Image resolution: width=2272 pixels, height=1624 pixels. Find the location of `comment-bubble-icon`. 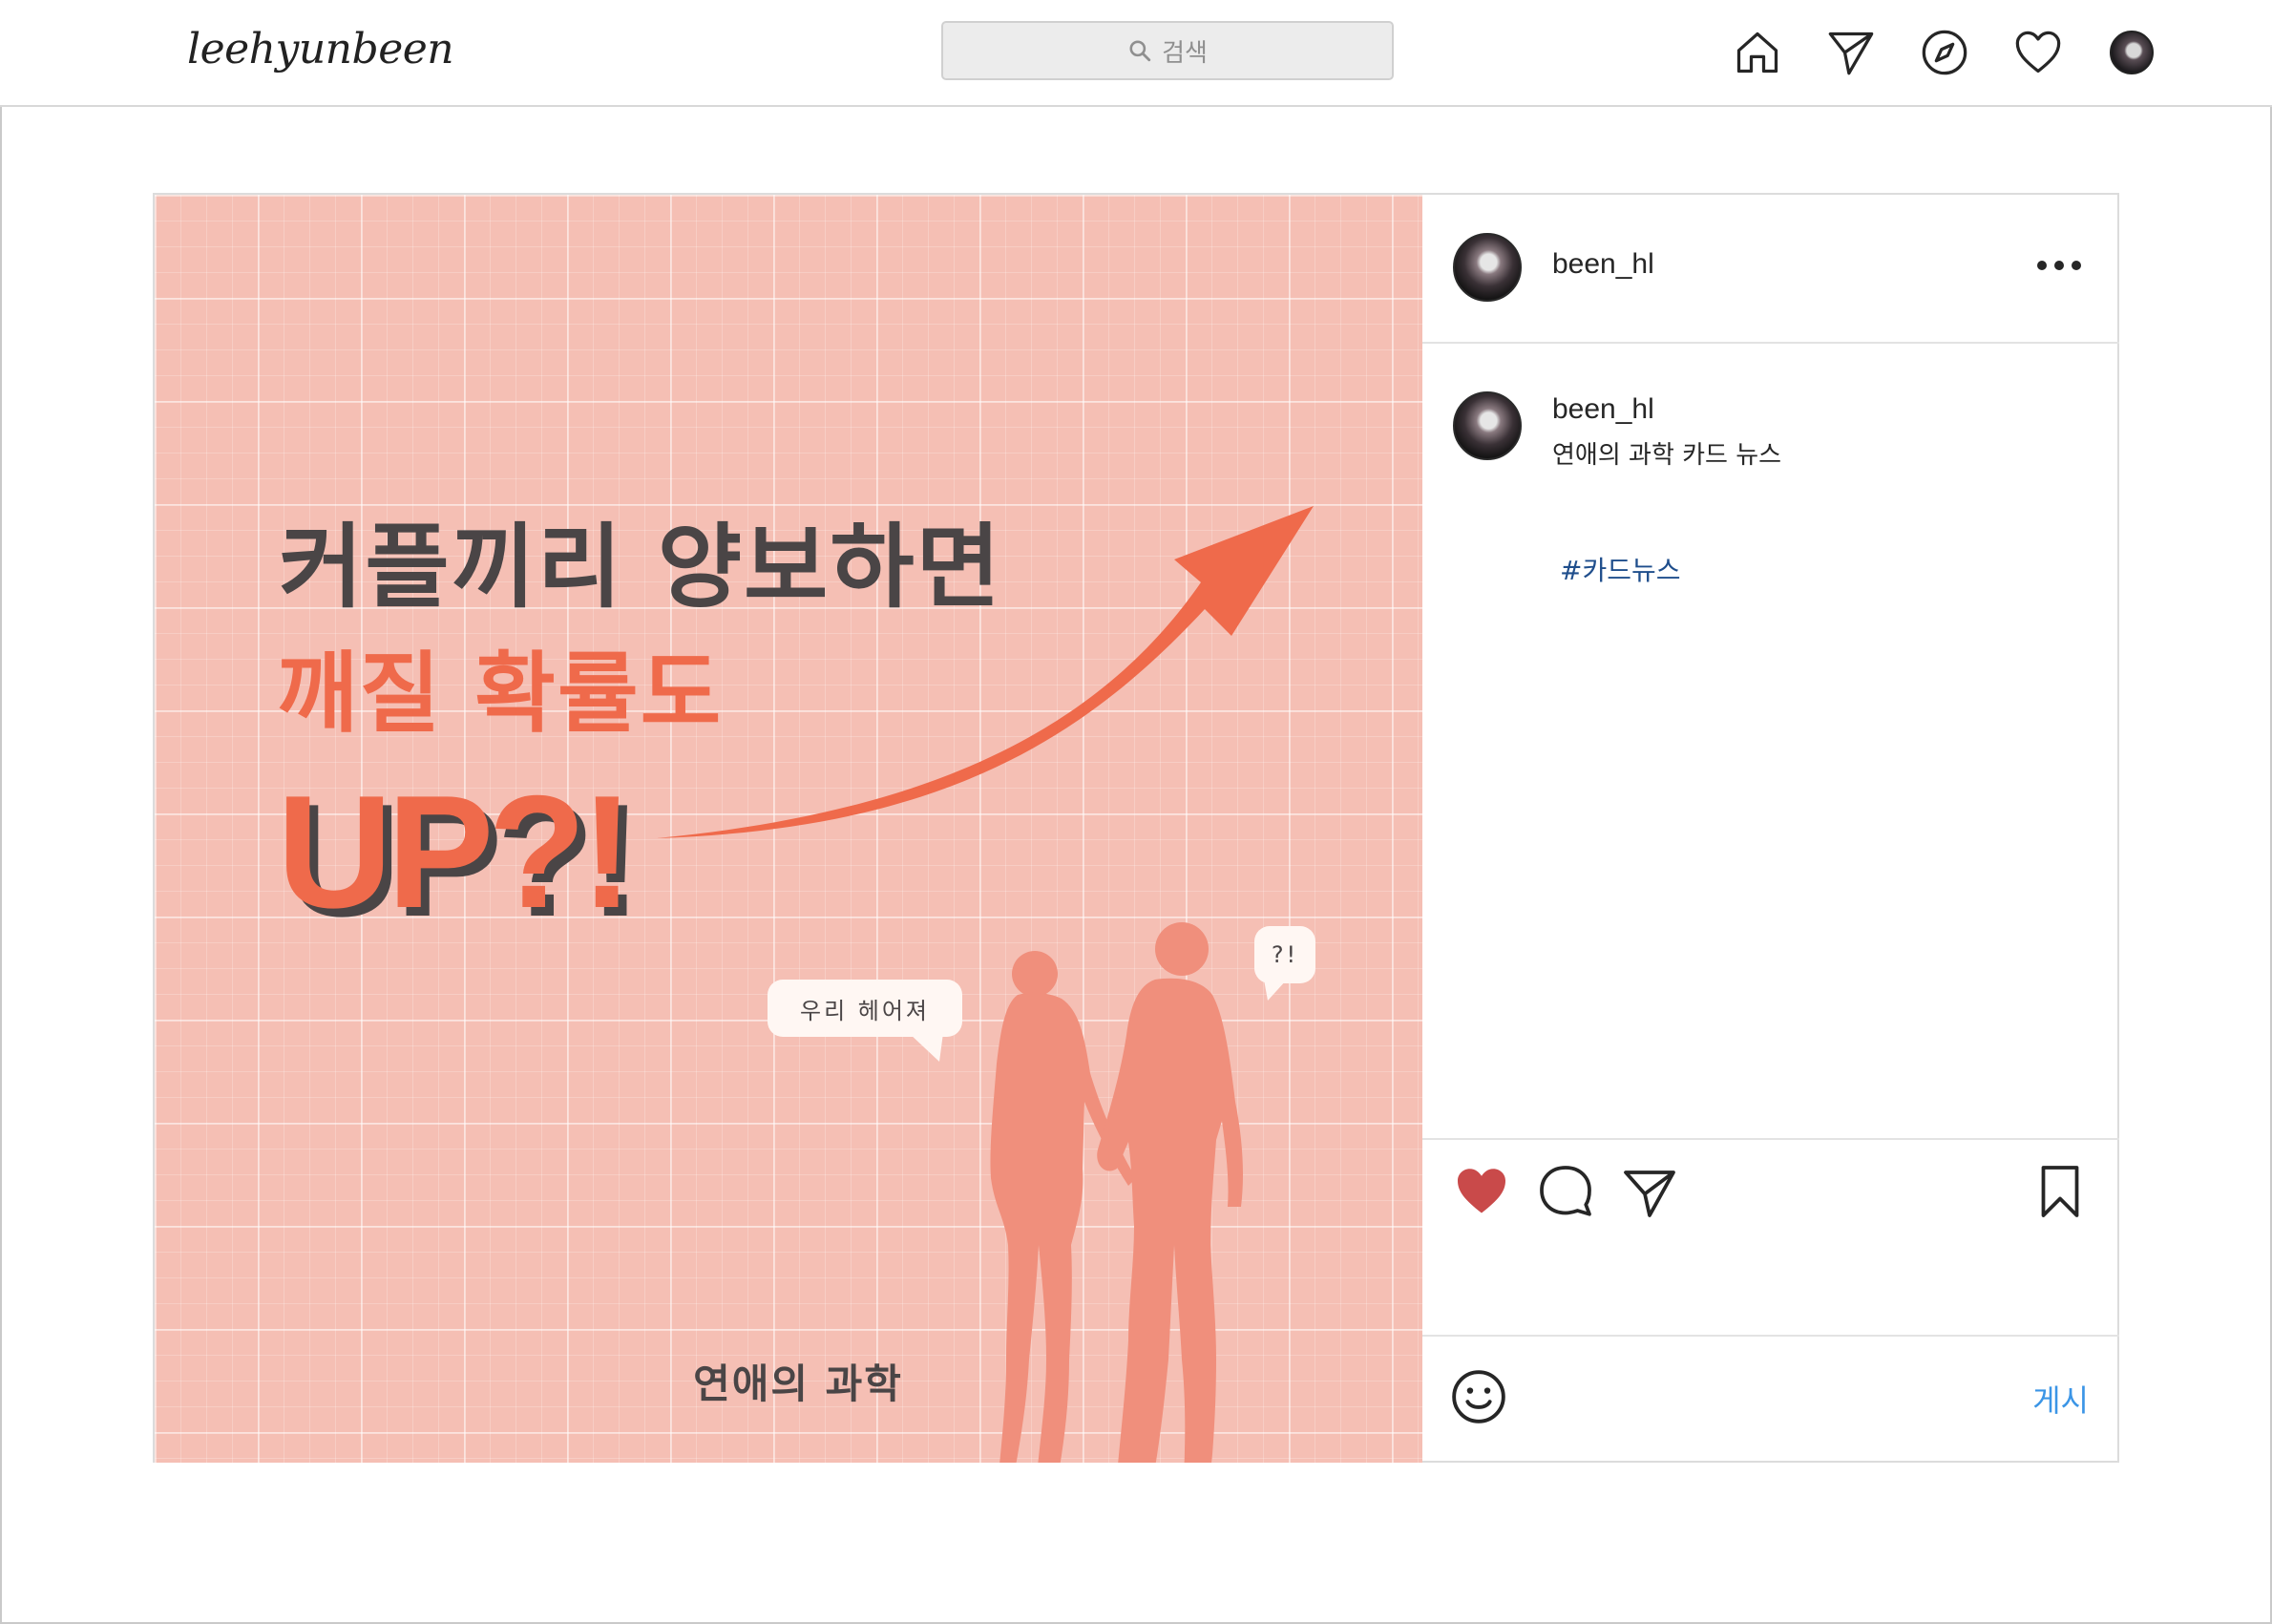

comment-bubble-icon is located at coordinates (1566, 1191).